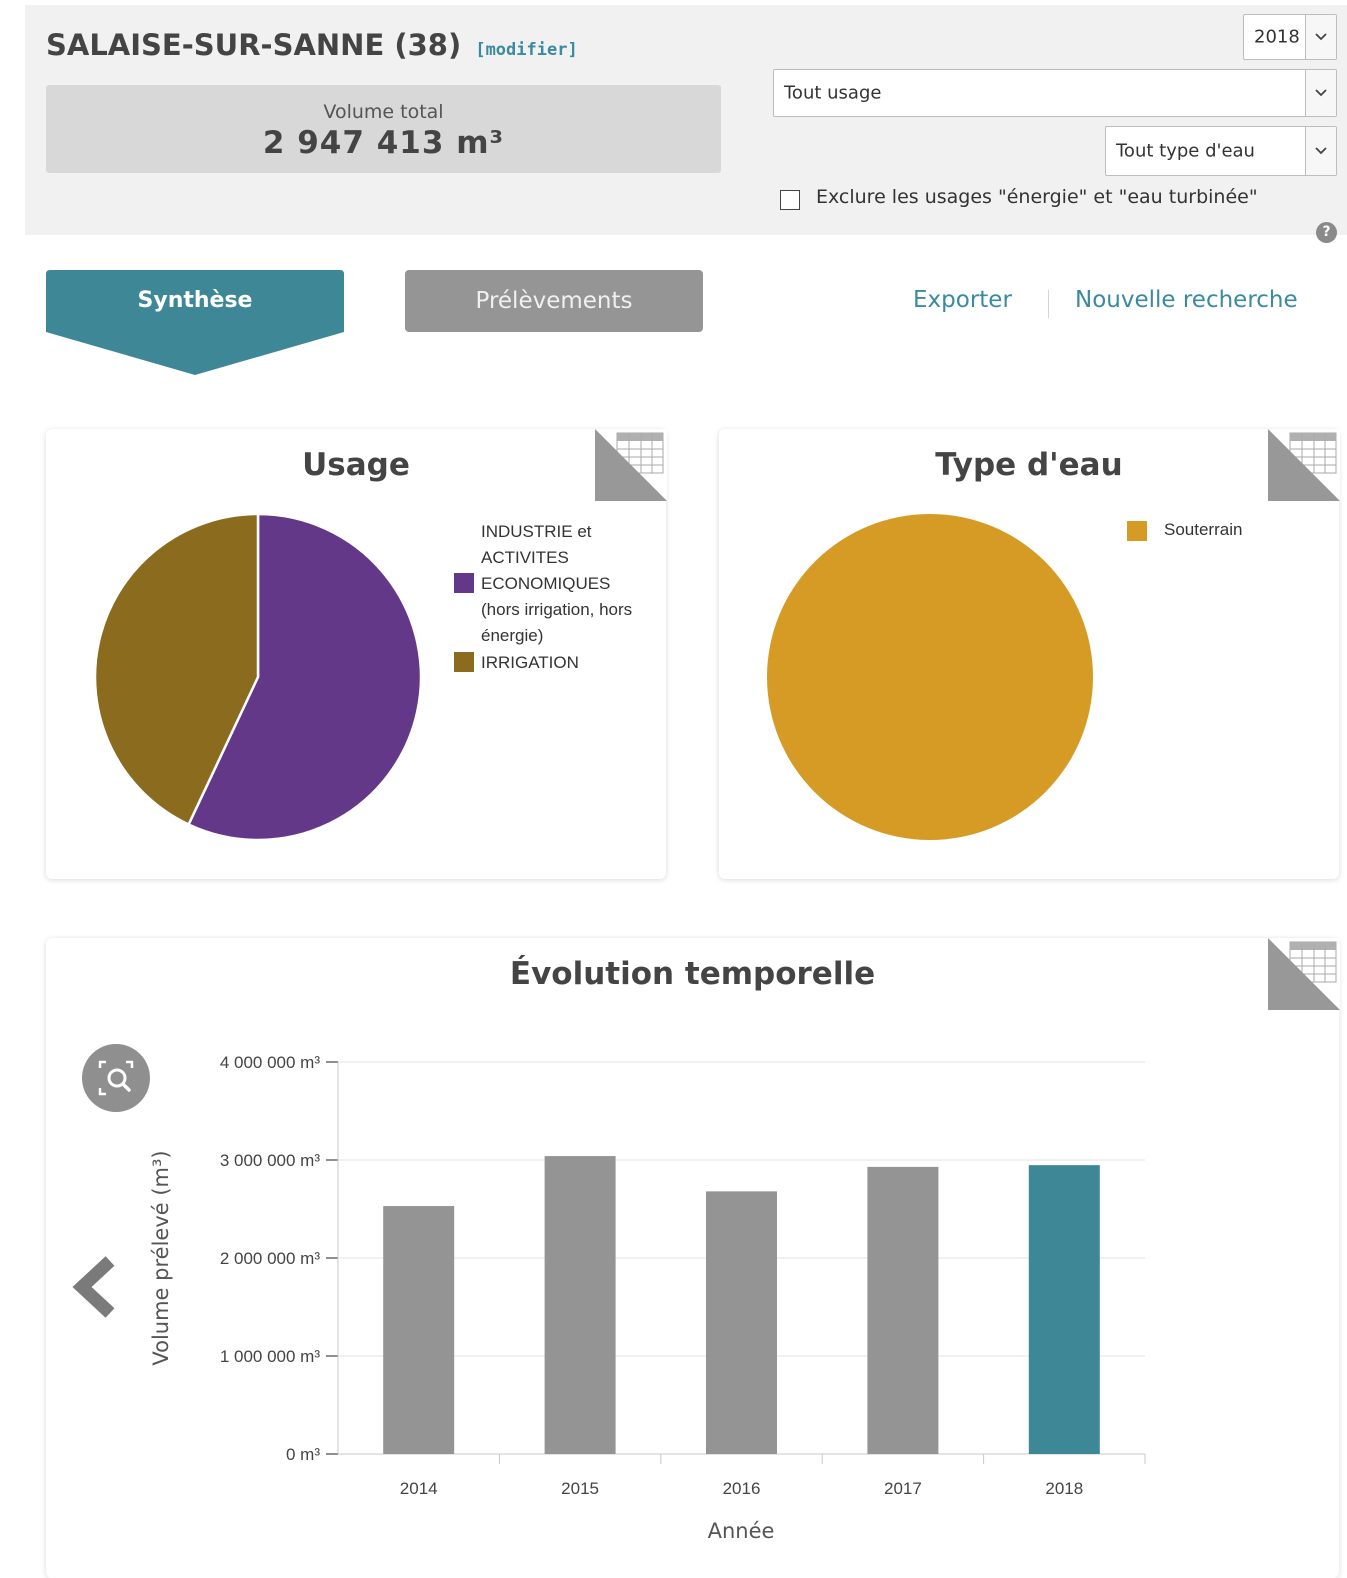  I want to click on usage-pie, so click(258, 677).